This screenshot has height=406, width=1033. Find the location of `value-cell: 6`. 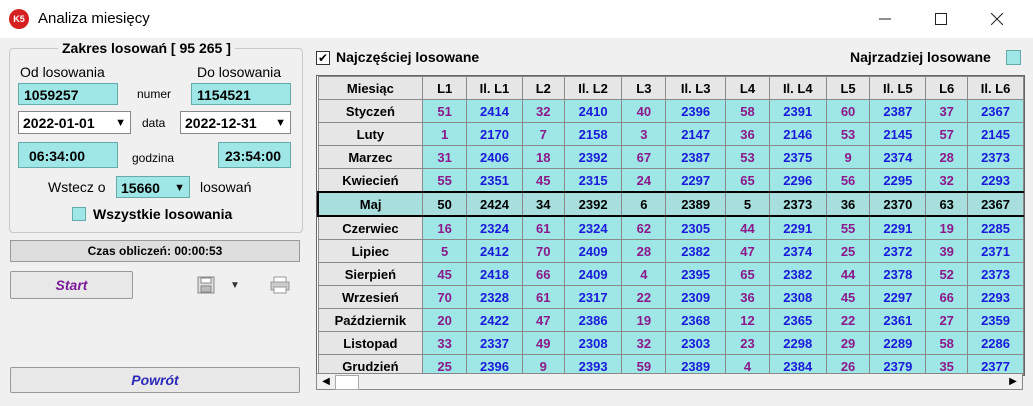

value-cell: 6 is located at coordinates (644, 204).